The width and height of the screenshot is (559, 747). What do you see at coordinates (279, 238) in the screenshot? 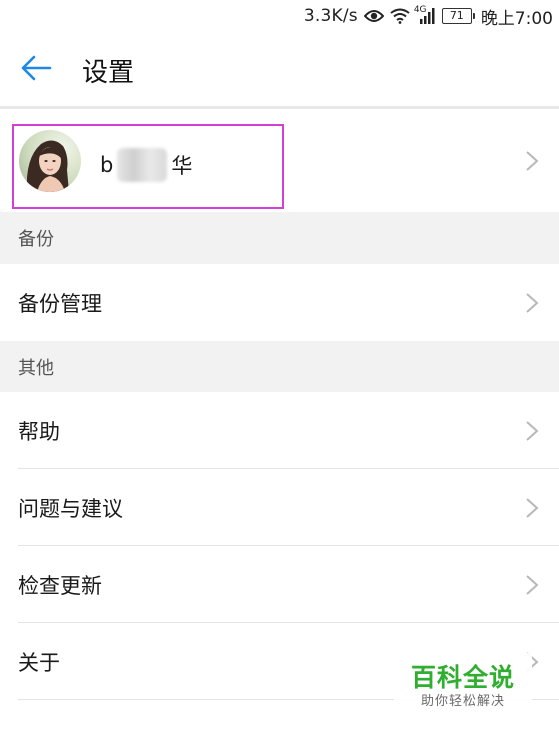
I see `section-header-backup: 备份` at bounding box center [279, 238].